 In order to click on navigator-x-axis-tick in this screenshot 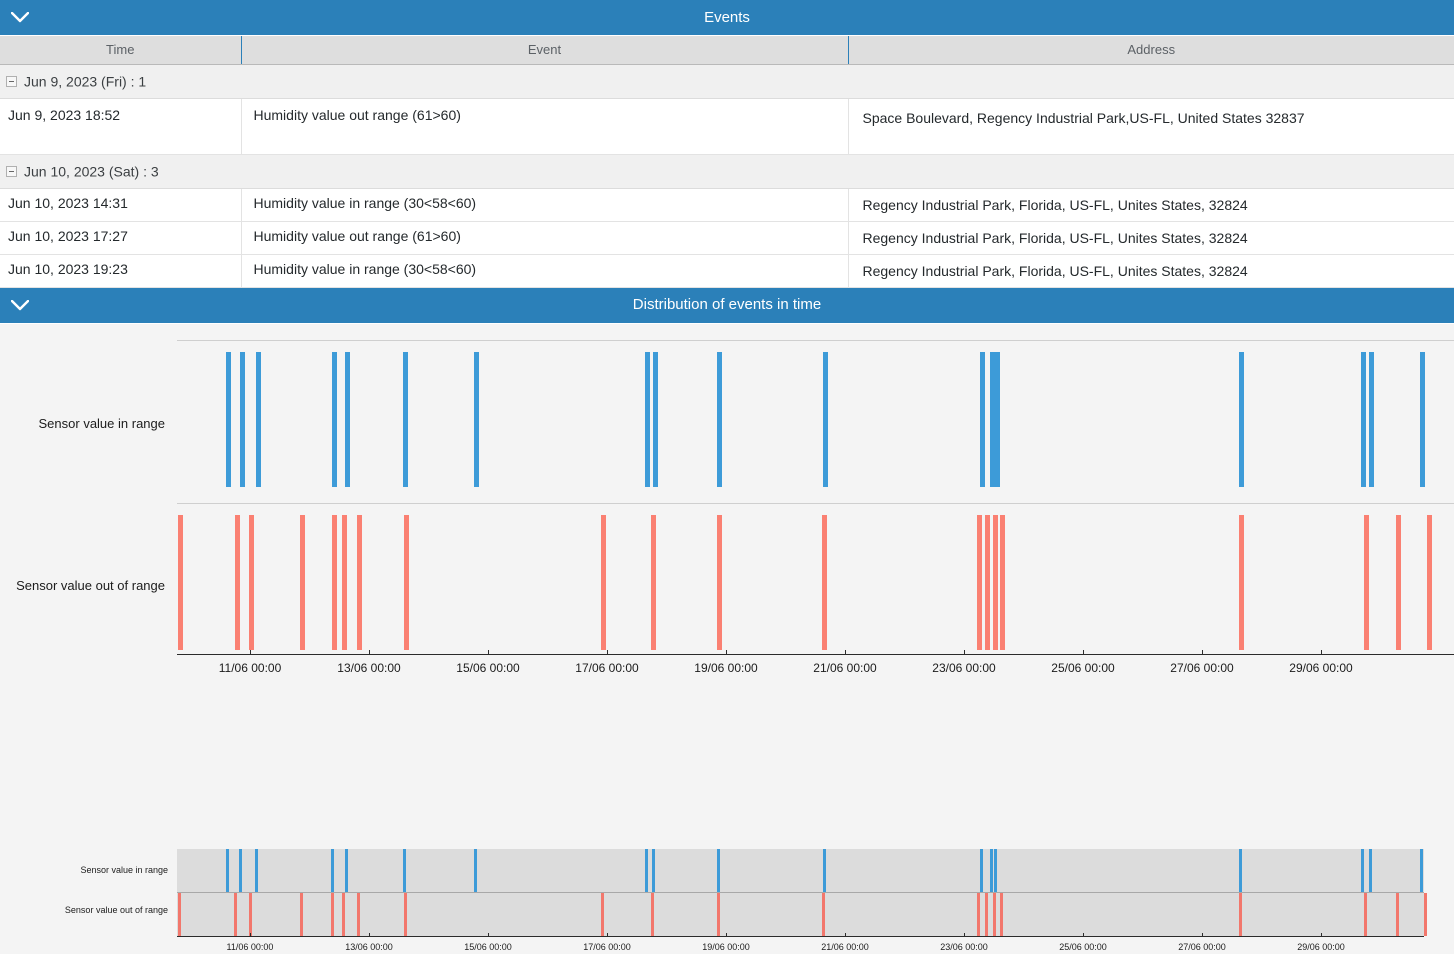, I will do `click(369, 934)`.